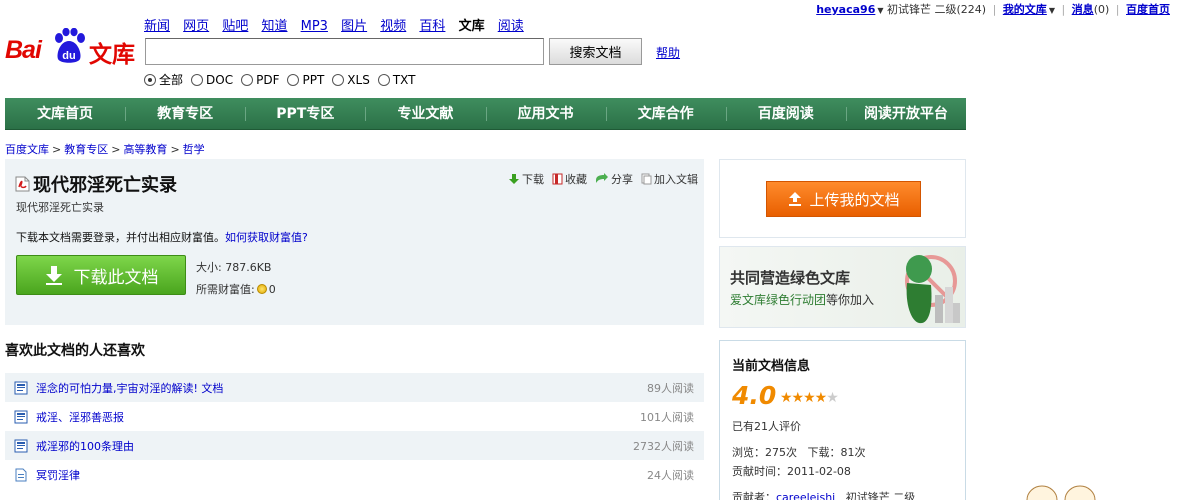 This screenshot has height=500, width=1178. What do you see at coordinates (22, 184) in the screenshot?
I see `pdf-file-icon` at bounding box center [22, 184].